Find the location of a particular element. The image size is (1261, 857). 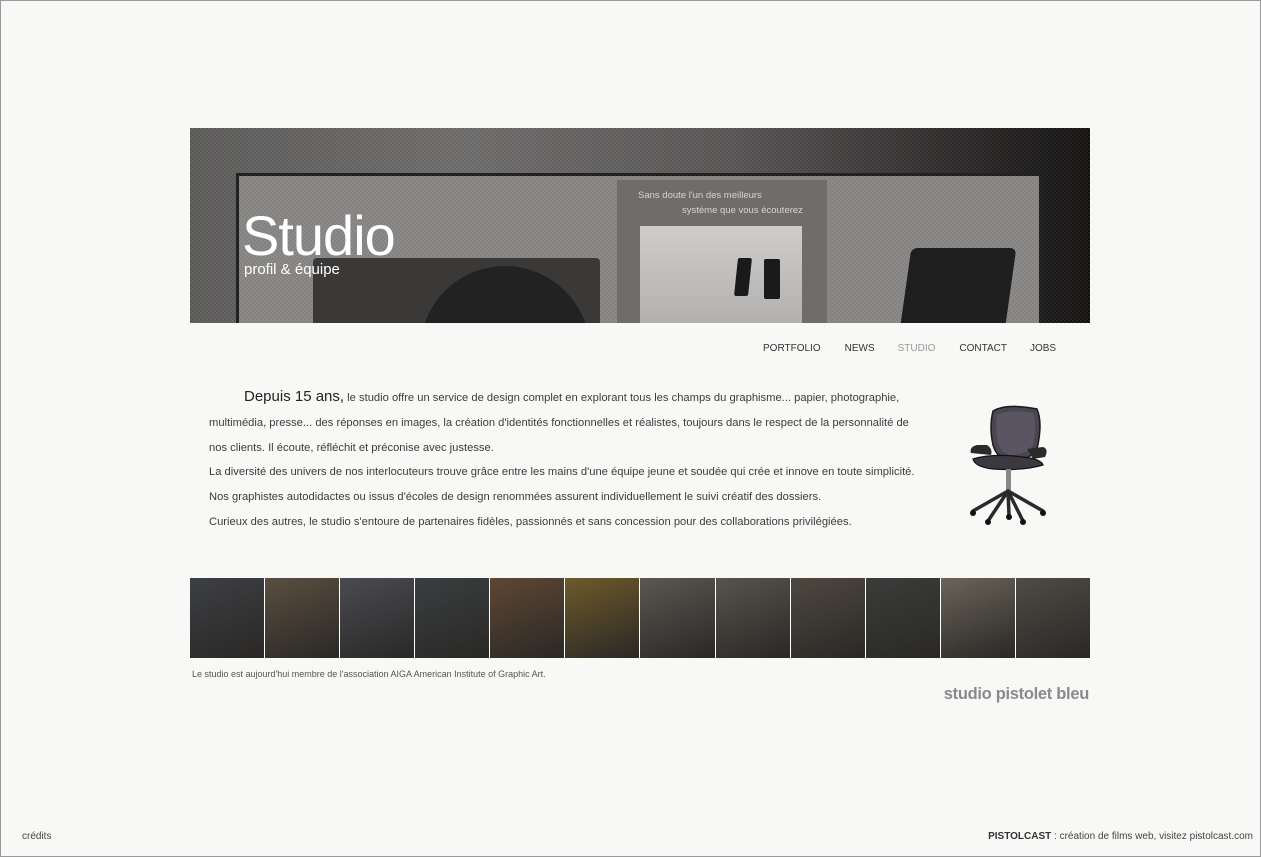

brand-logo: studio pistolet bleu is located at coordinates (1016, 694).